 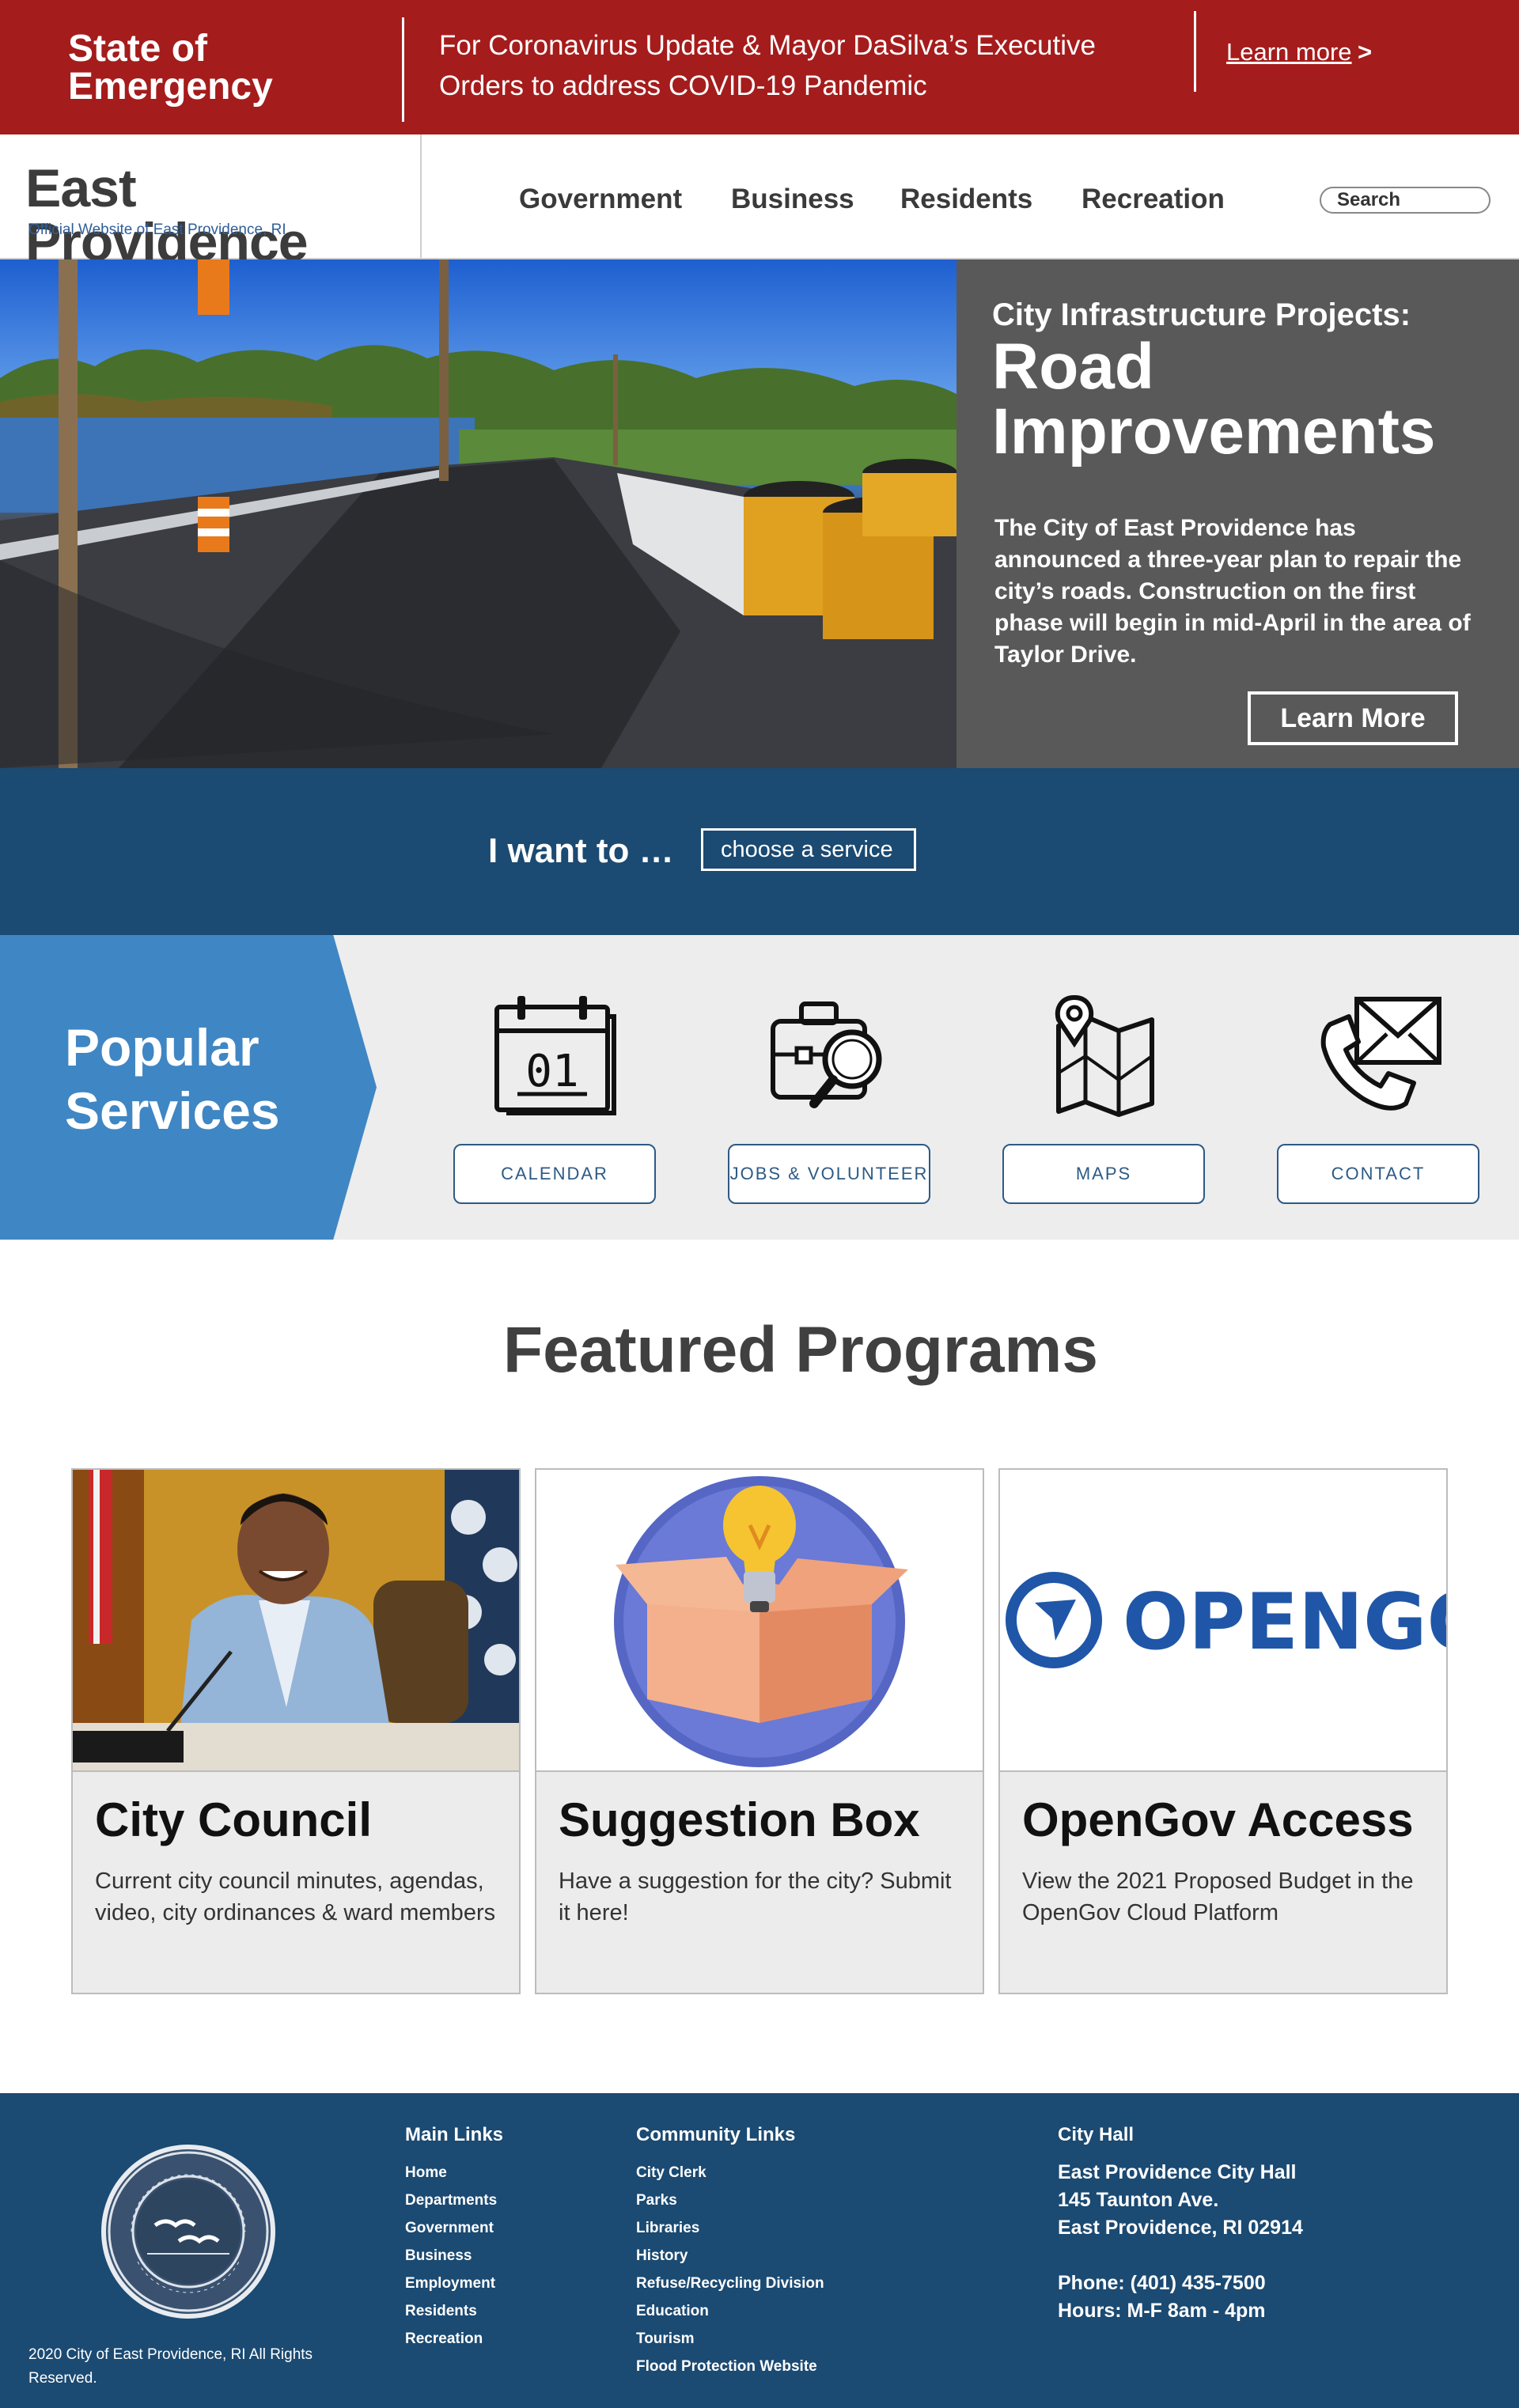 What do you see at coordinates (171, 68) in the screenshot?
I see `alert-title: State of Emergency` at bounding box center [171, 68].